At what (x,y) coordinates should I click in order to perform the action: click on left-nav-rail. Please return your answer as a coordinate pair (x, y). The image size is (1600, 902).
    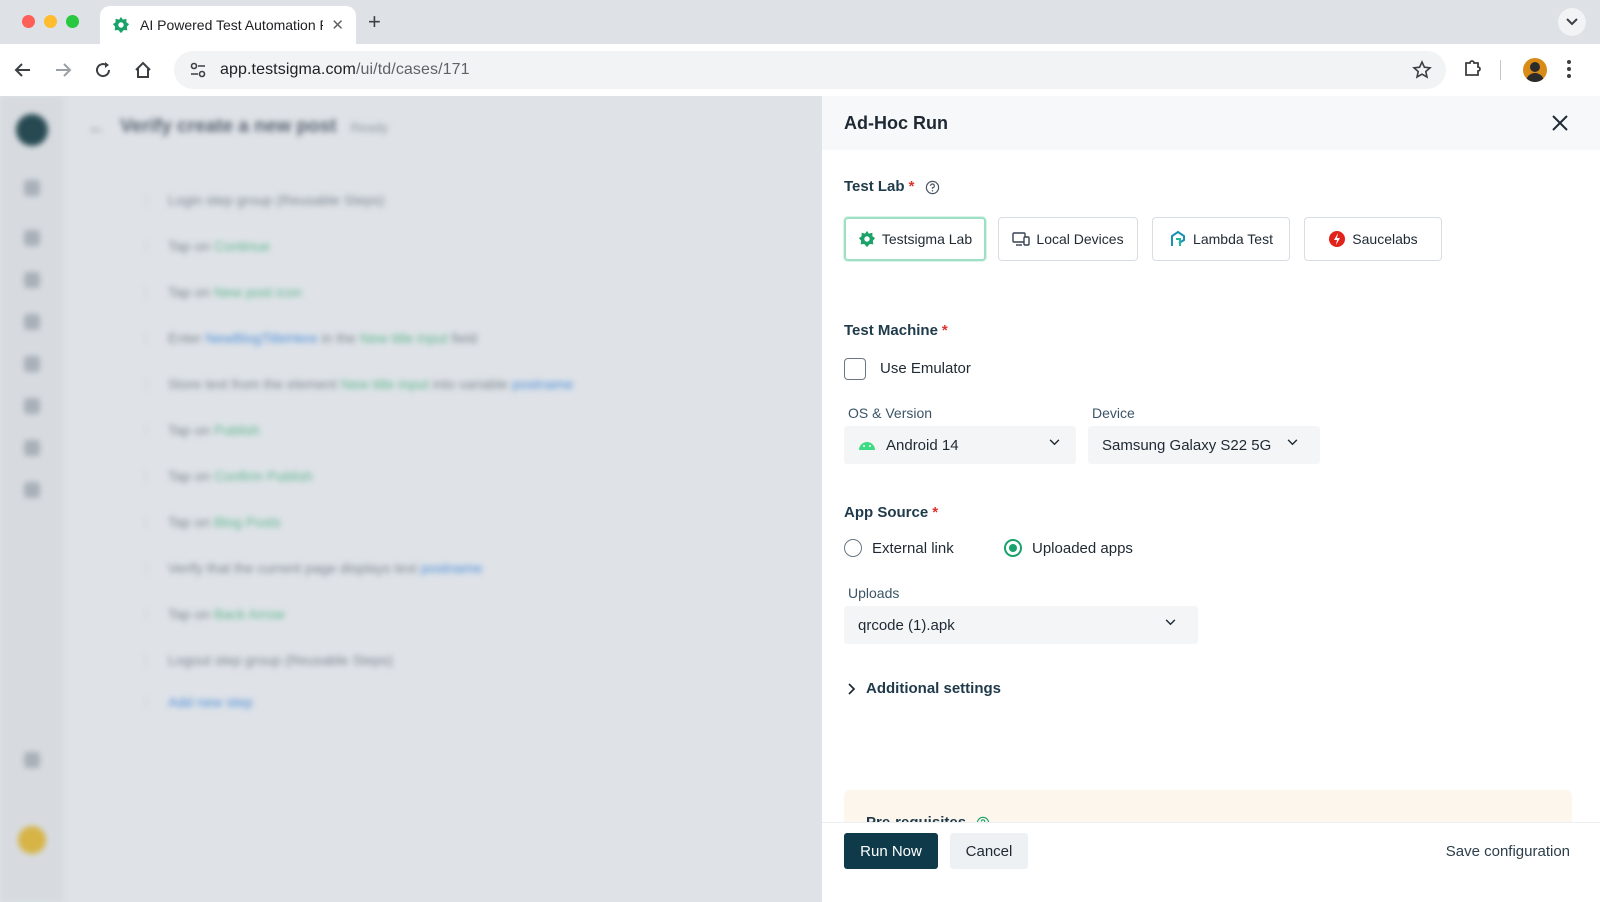
    Looking at the image, I should click on (32, 499).